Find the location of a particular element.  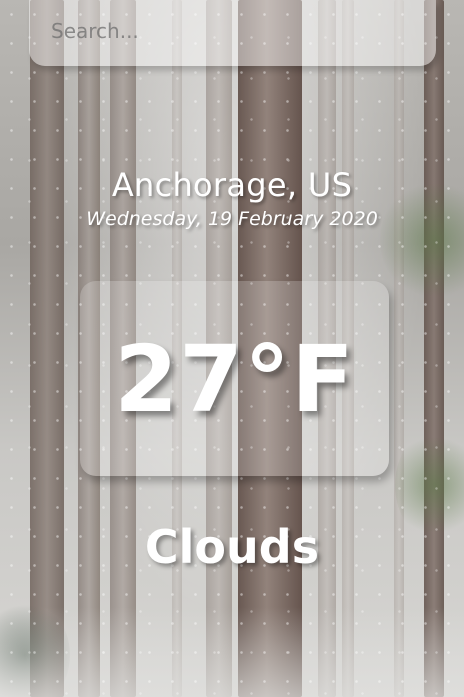

search-box is located at coordinates (232, 33).